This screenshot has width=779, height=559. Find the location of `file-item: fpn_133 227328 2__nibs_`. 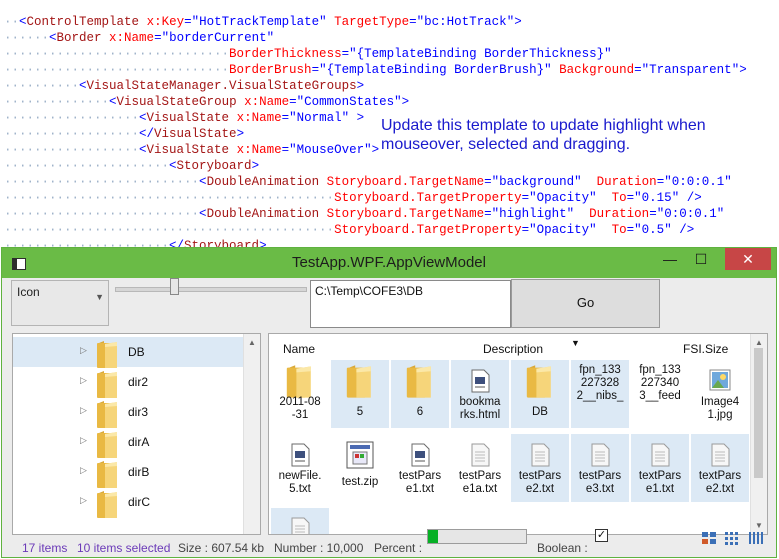

file-item: fpn_133 227328 2__nibs_ is located at coordinates (600, 394).